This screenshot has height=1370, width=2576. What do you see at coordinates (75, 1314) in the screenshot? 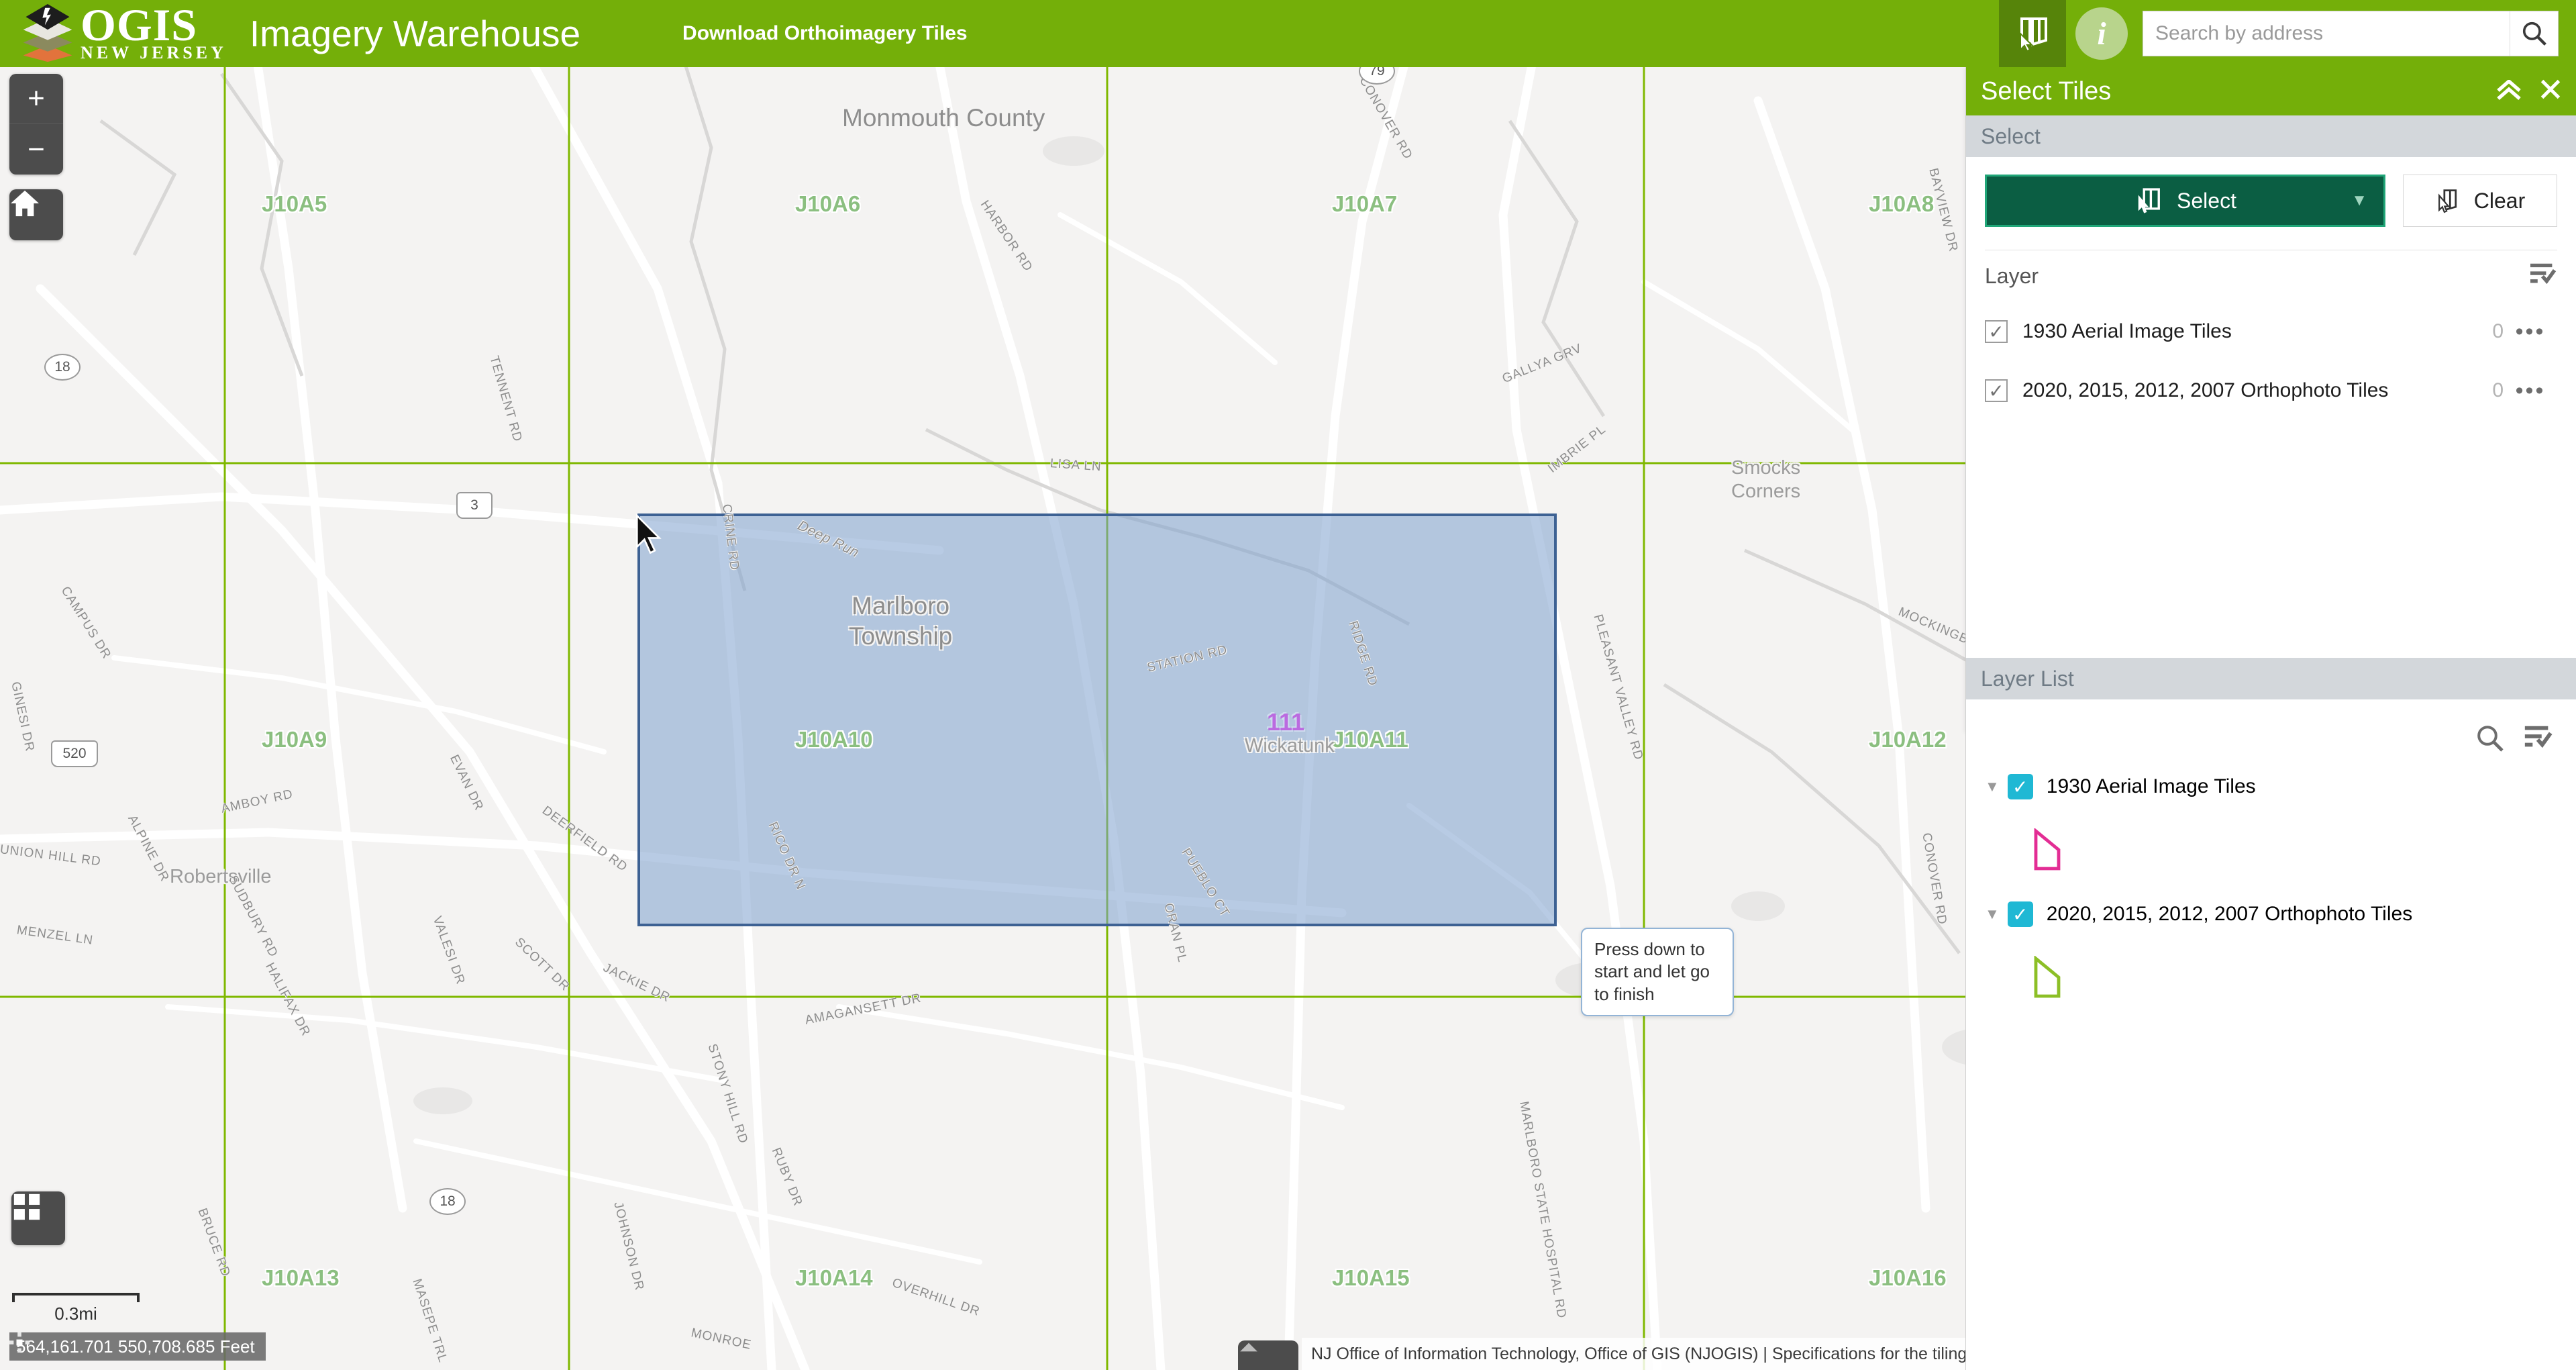
I see `scale-bar-label: 0.3mi` at bounding box center [75, 1314].